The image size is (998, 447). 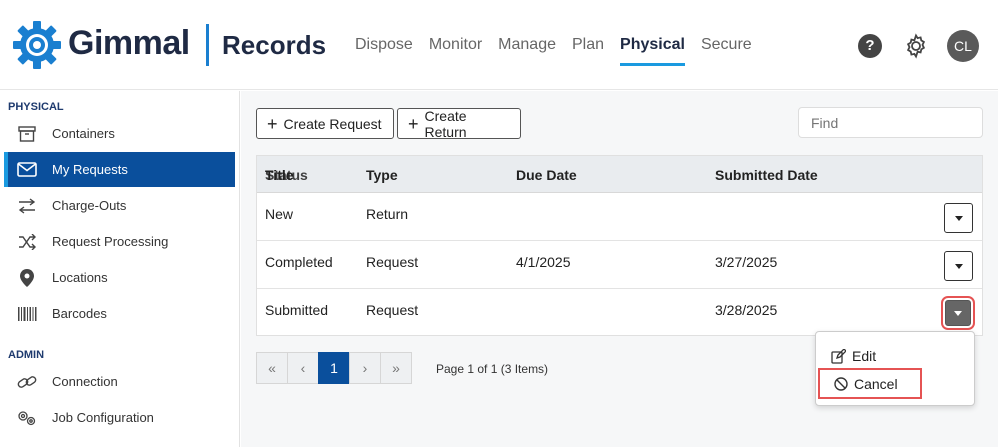 I want to click on brand-name: Gimmal, so click(x=129, y=43).